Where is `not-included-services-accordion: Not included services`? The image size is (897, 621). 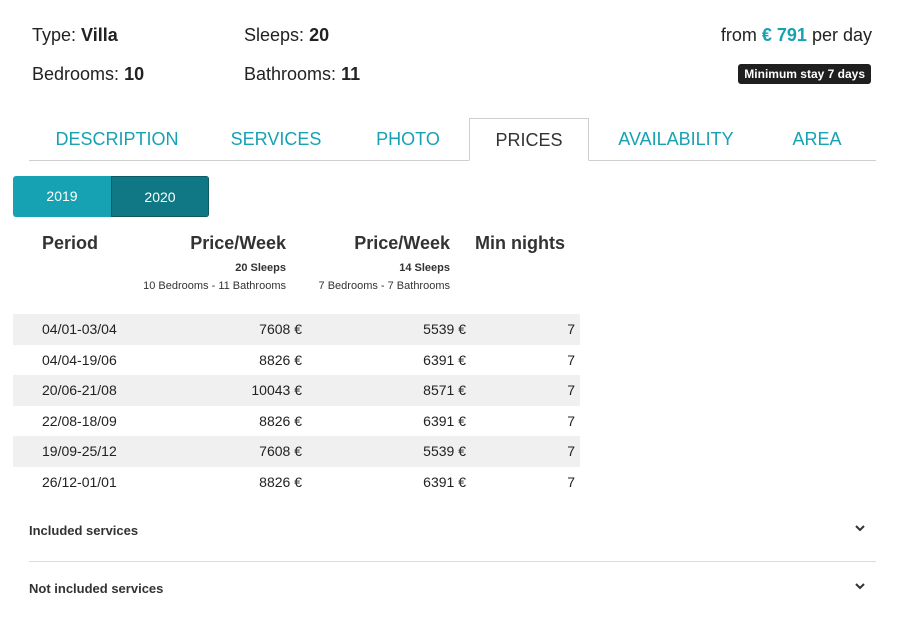
not-included-services-accordion: Not included services is located at coordinates (452, 590).